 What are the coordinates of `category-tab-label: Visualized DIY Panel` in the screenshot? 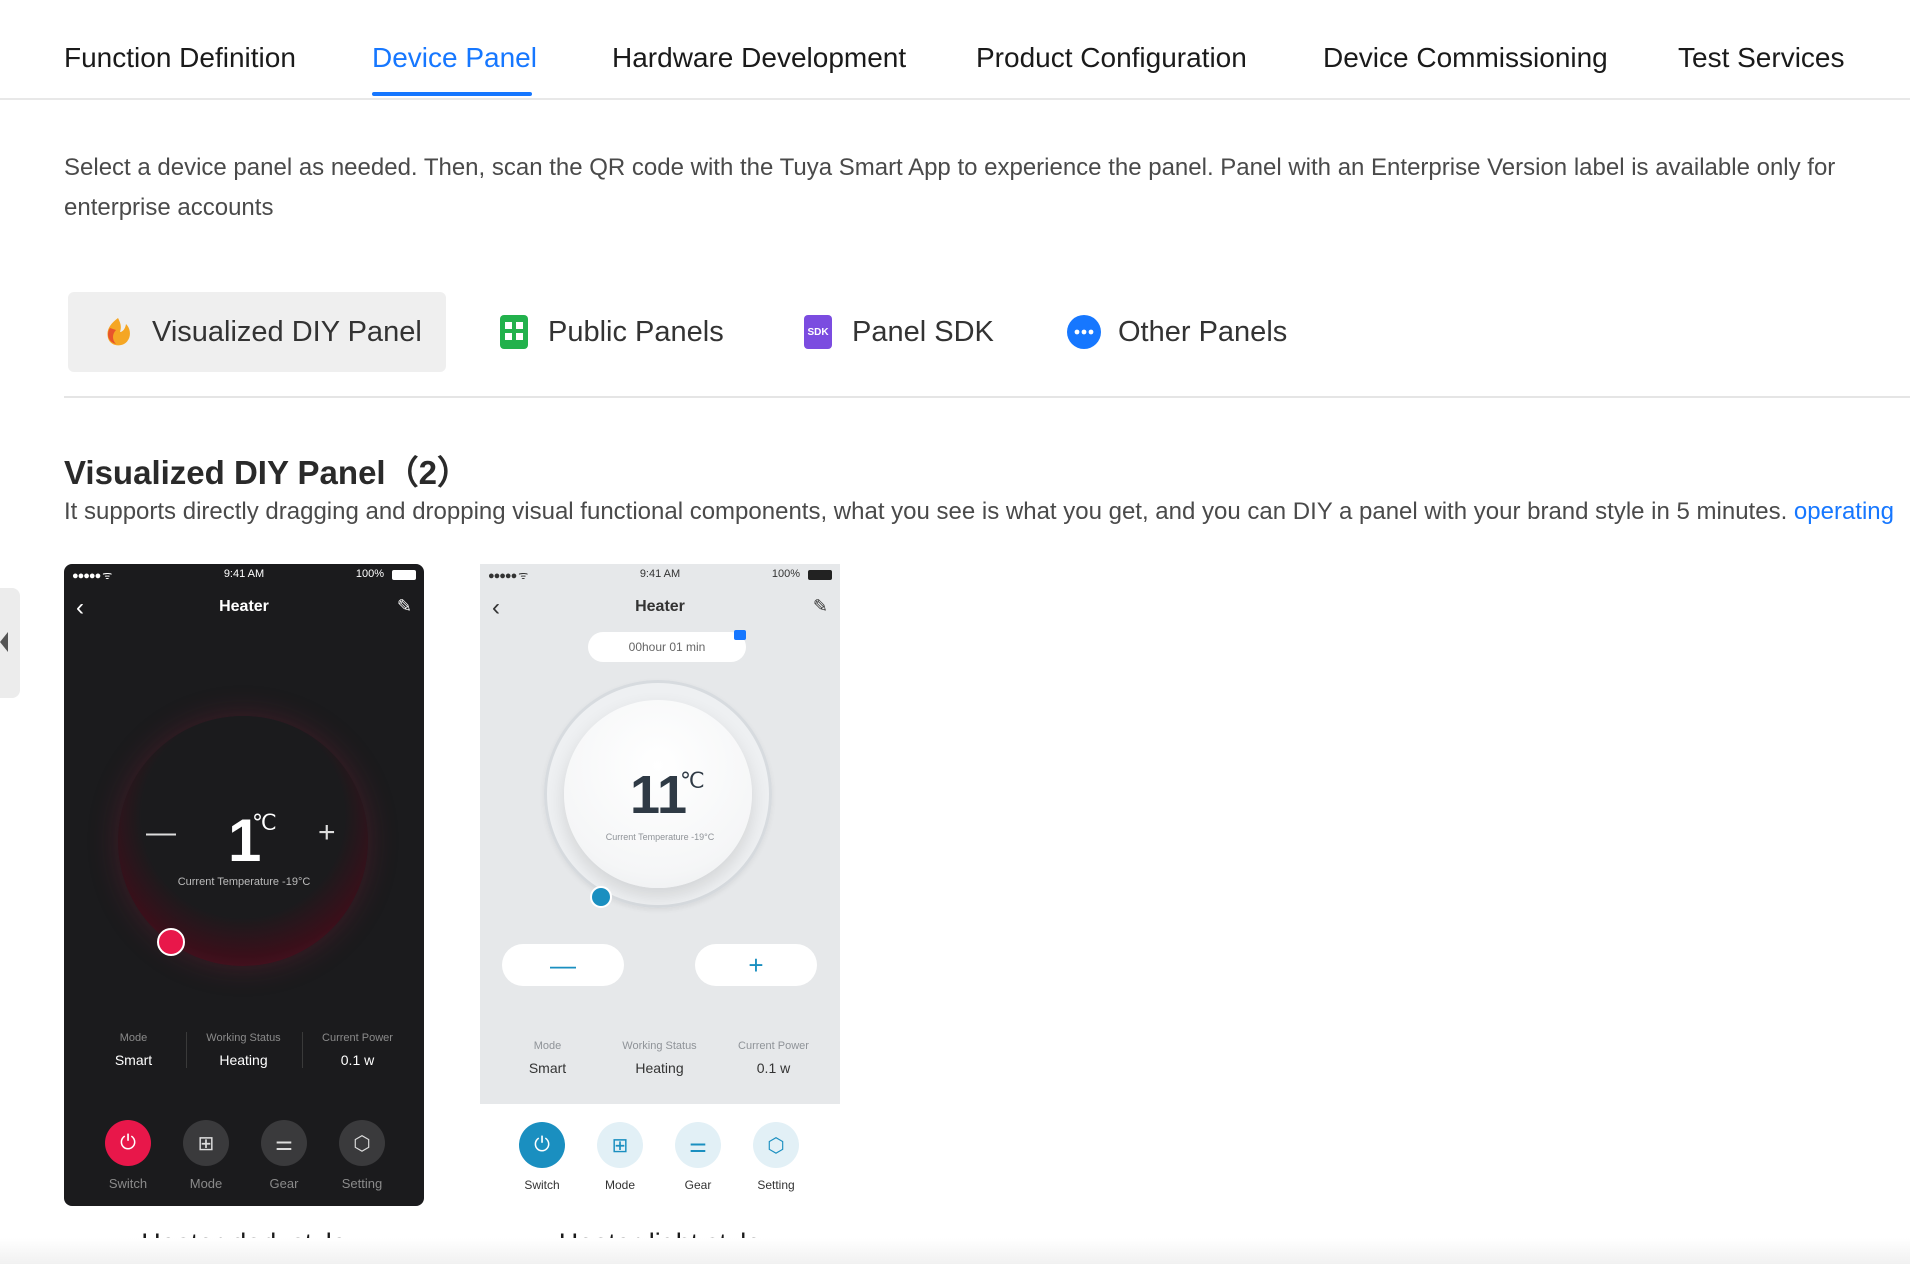 It's located at (287, 331).